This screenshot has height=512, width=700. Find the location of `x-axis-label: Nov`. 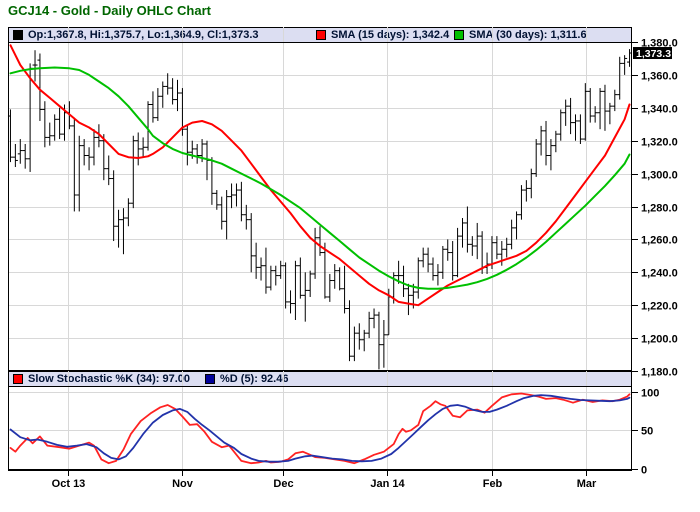

x-axis-label: Nov is located at coordinates (183, 484).